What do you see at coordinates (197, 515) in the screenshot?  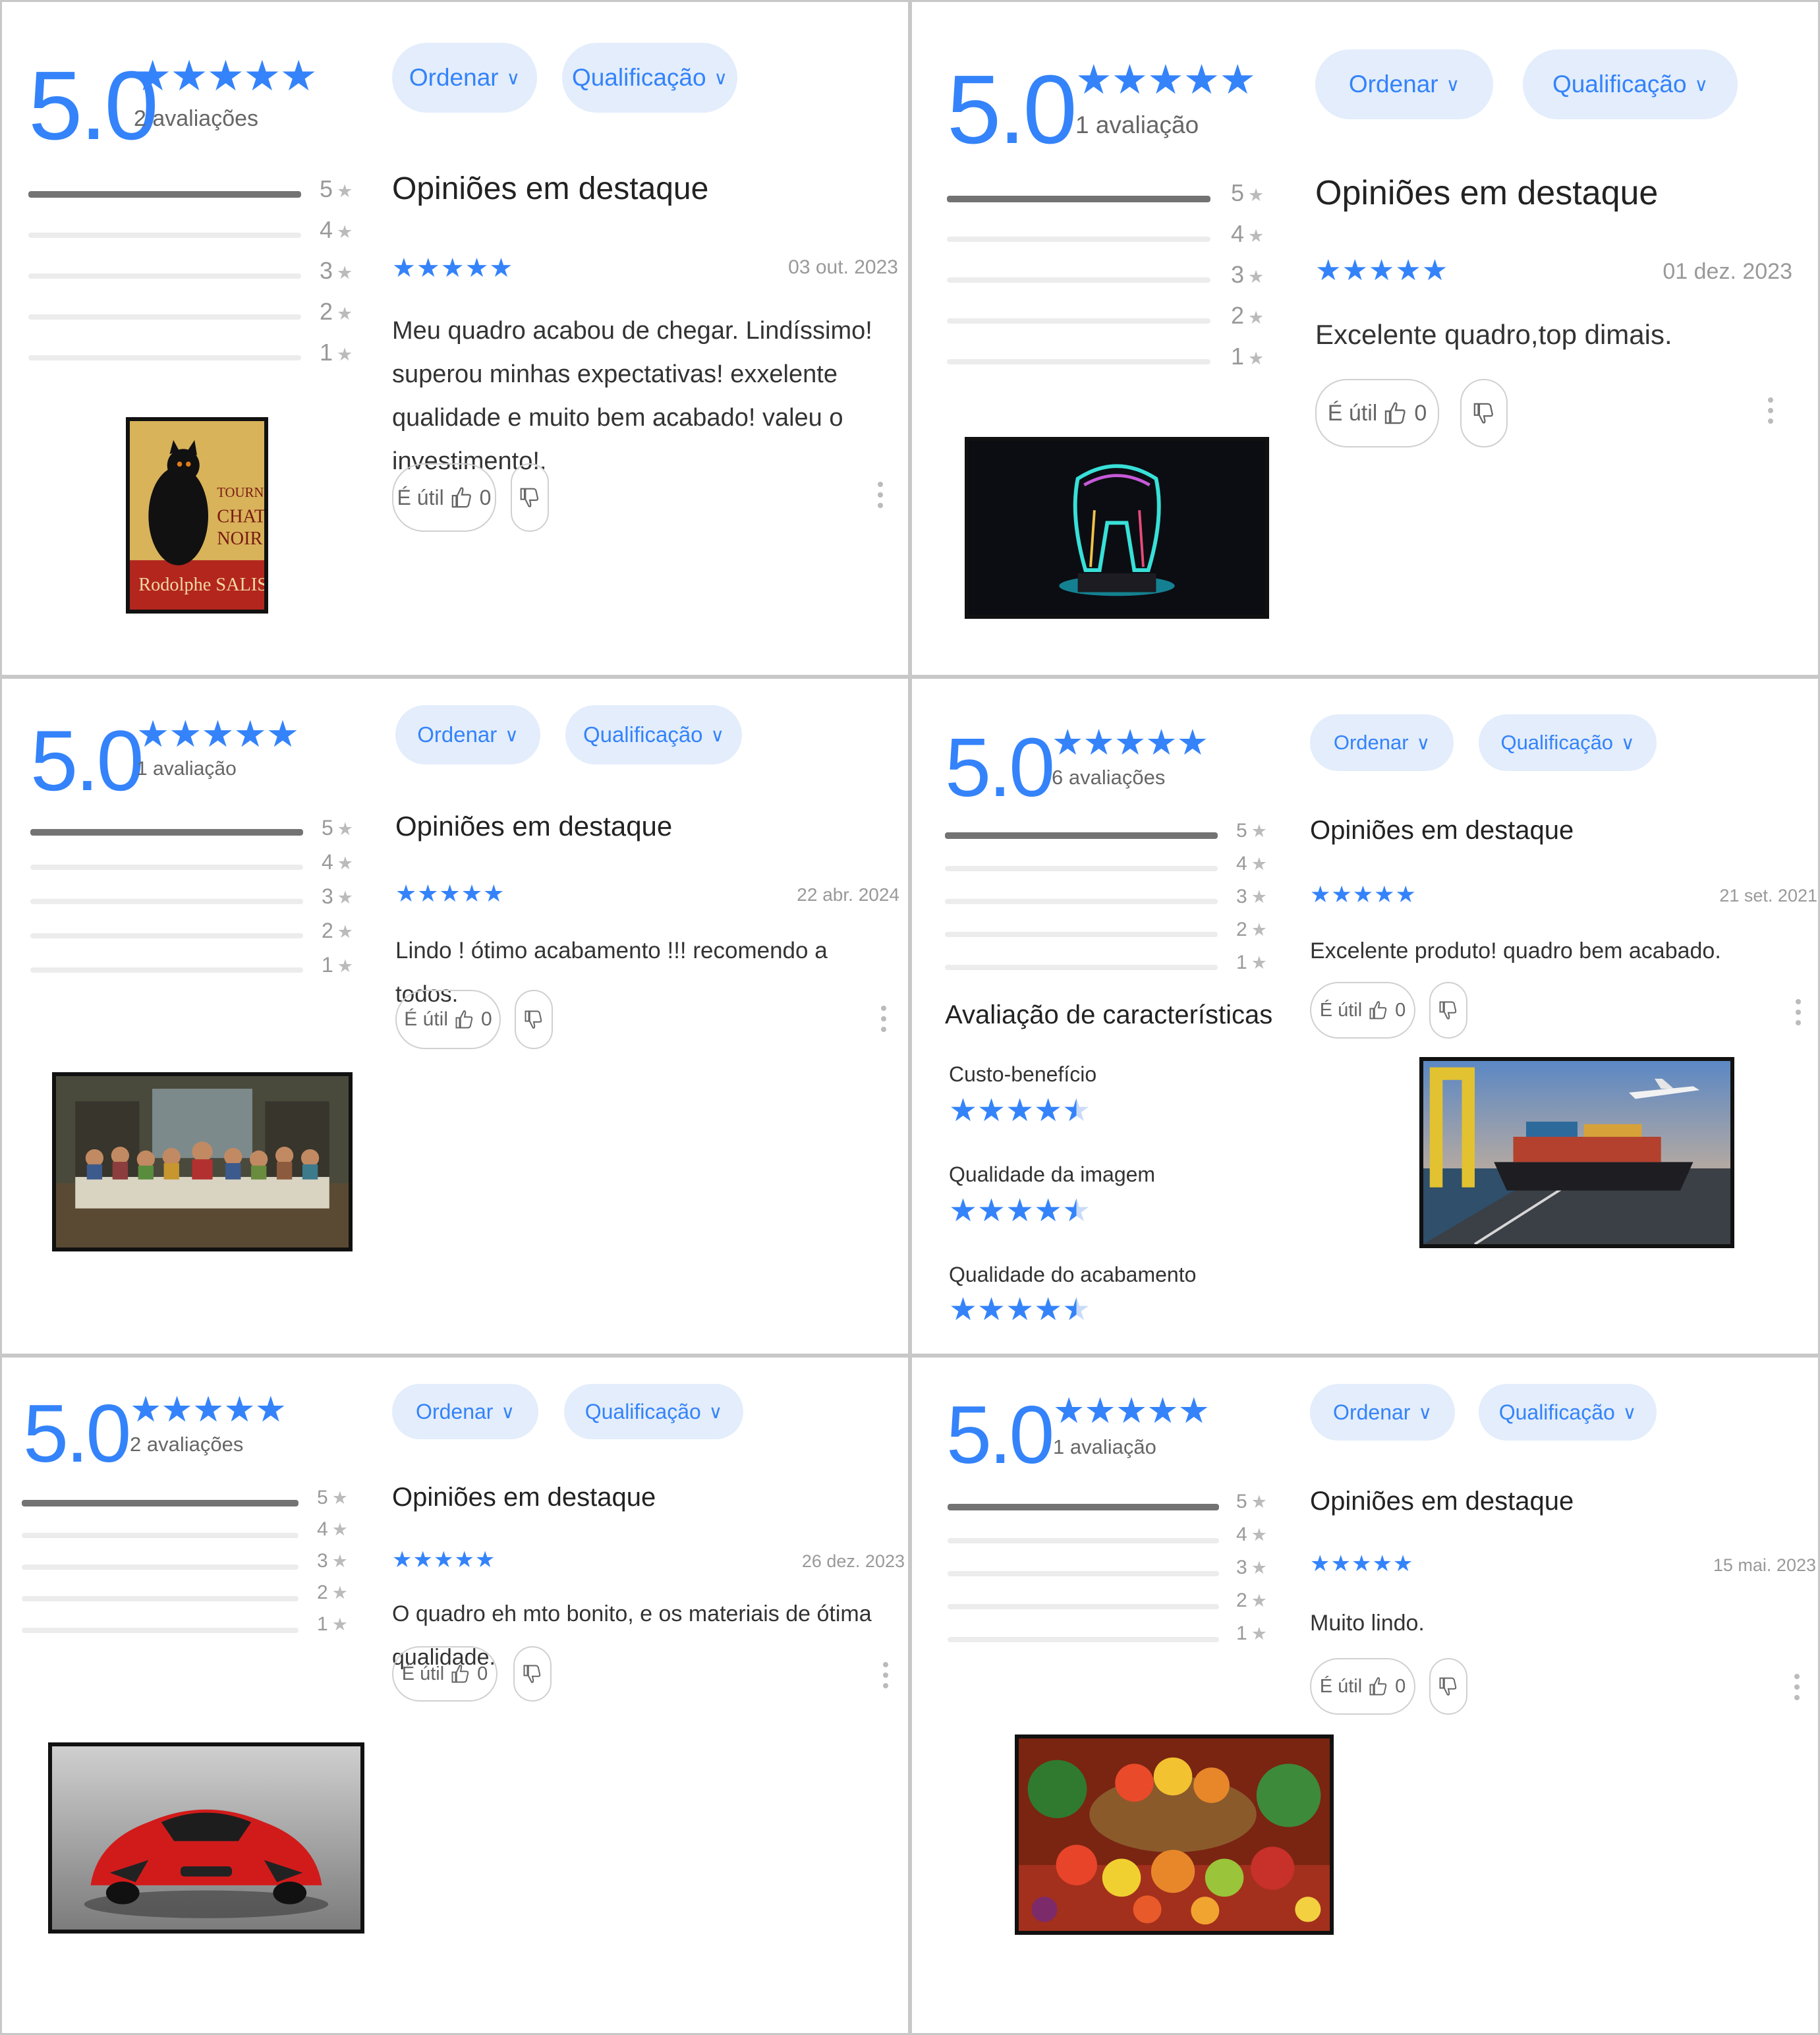 I see `review-photo-poster: TOURNÉE CHAT NOIR Rodolphe SALIS` at bounding box center [197, 515].